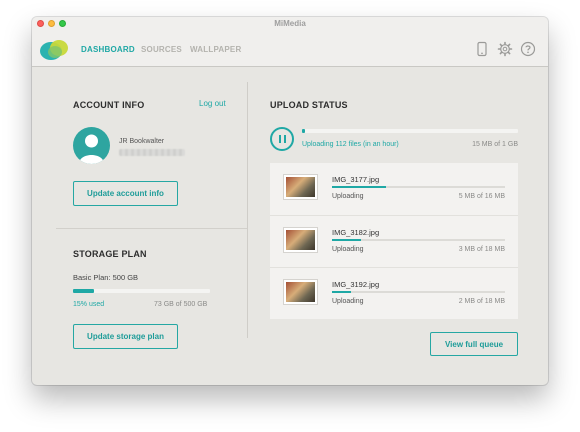  What do you see at coordinates (481, 196) in the screenshot?
I see `upload-item-size: 5 MB of 16 MB` at bounding box center [481, 196].